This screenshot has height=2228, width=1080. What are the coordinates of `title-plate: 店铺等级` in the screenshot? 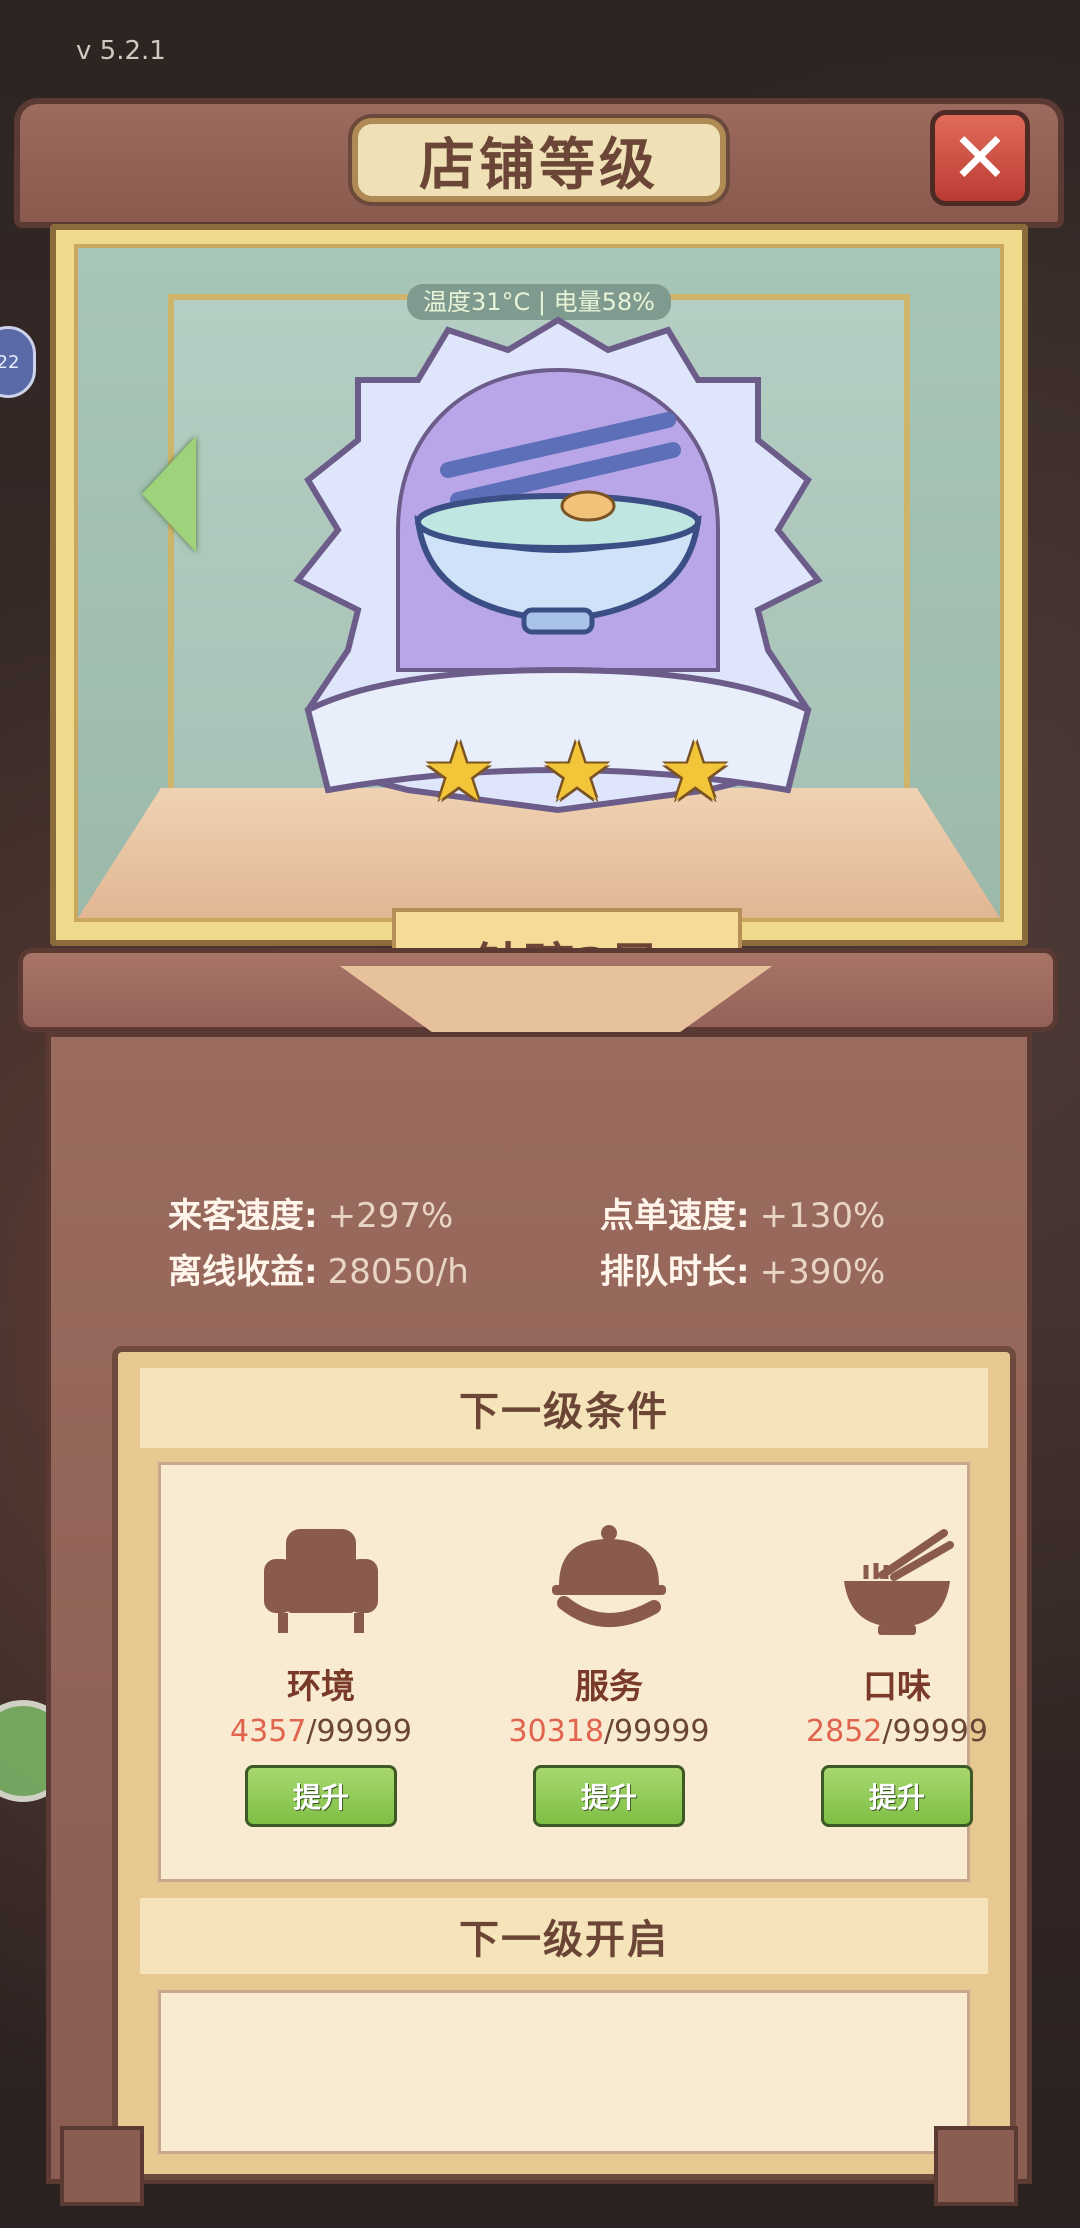 It's located at (539, 160).